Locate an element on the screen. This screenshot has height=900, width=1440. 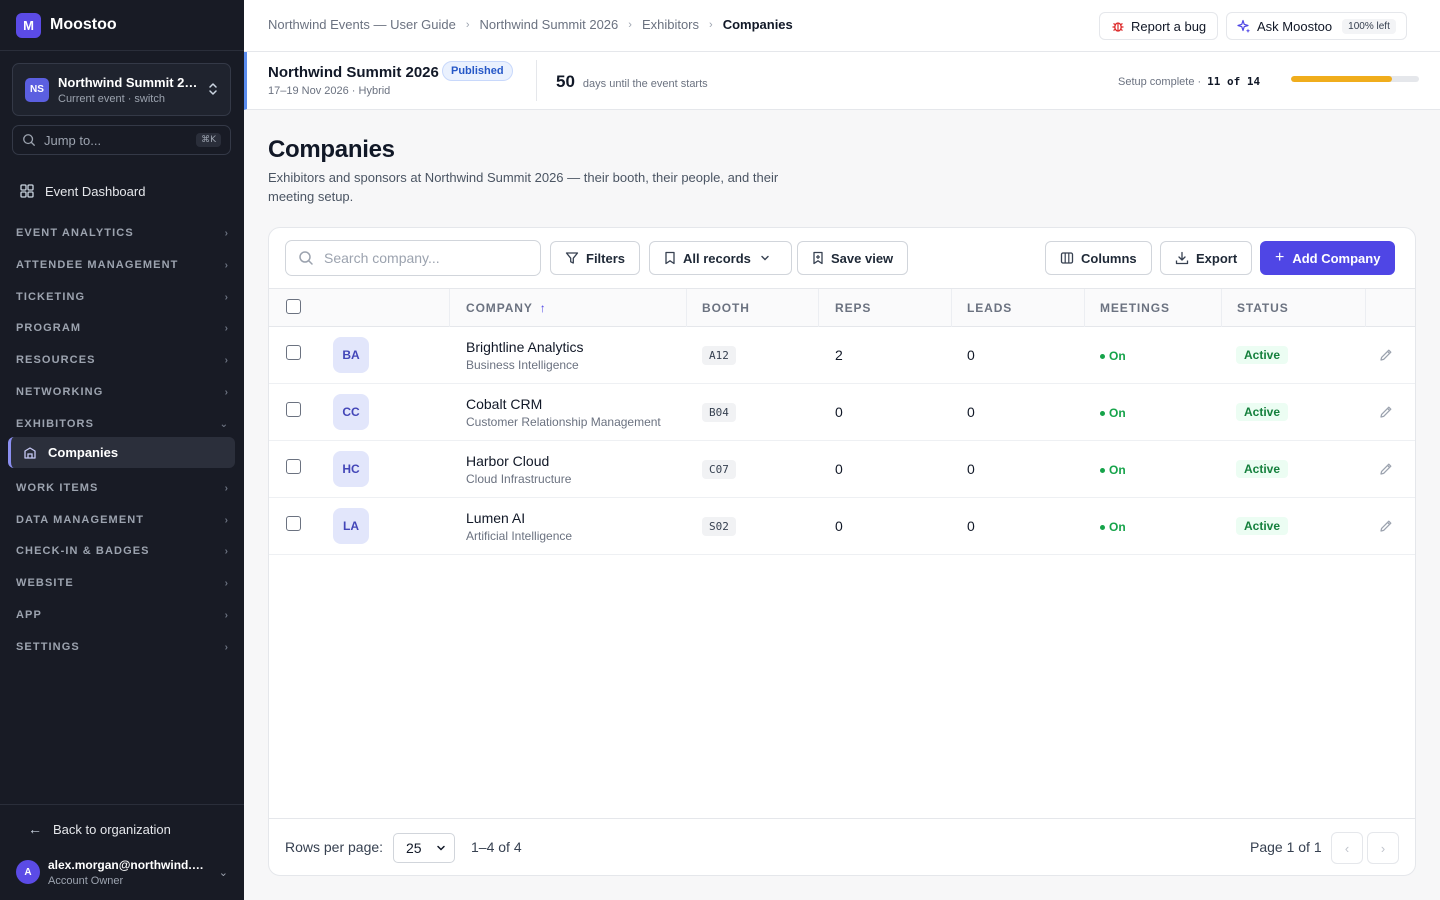
column-header-company: COMPANY ↑ is located at coordinates (506, 308).